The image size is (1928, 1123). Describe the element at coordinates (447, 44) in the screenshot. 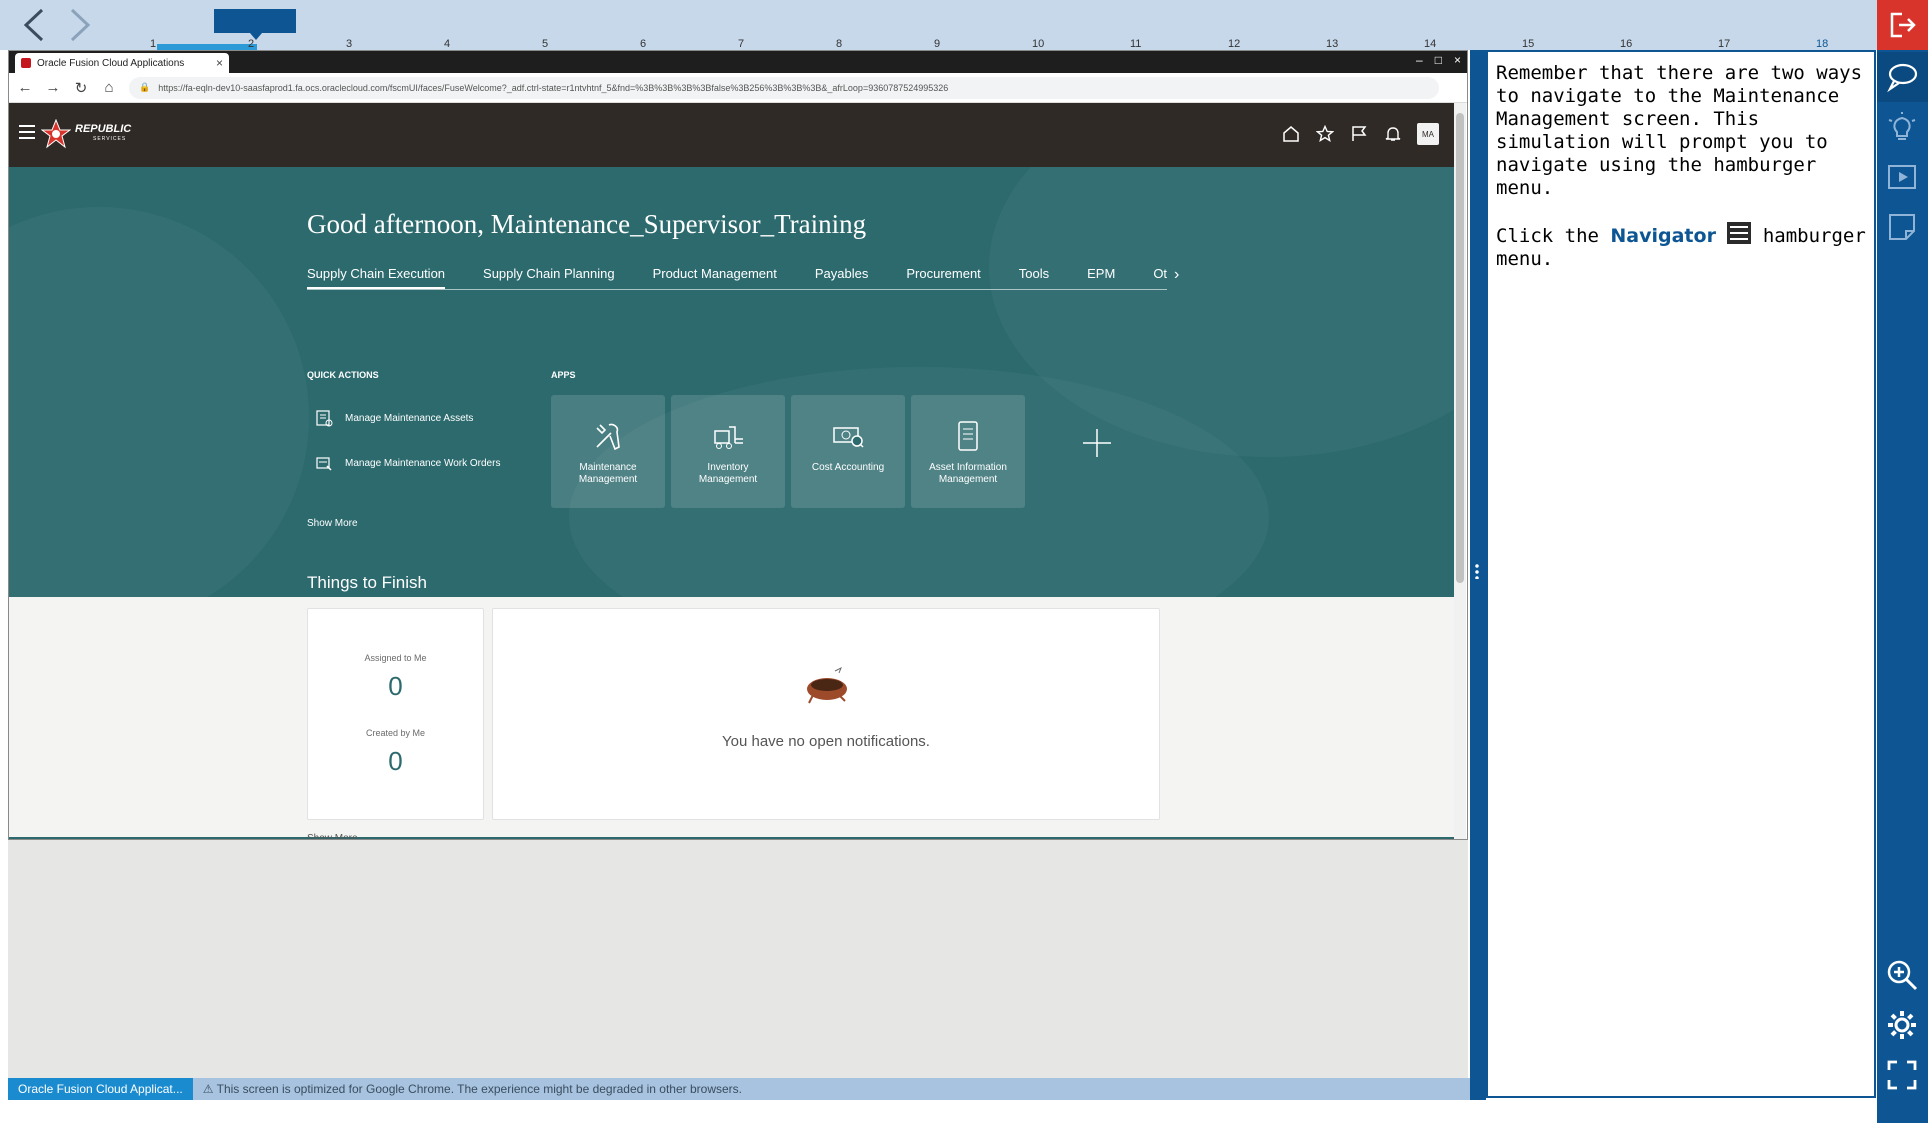

I see `step-number: 4` at that location.